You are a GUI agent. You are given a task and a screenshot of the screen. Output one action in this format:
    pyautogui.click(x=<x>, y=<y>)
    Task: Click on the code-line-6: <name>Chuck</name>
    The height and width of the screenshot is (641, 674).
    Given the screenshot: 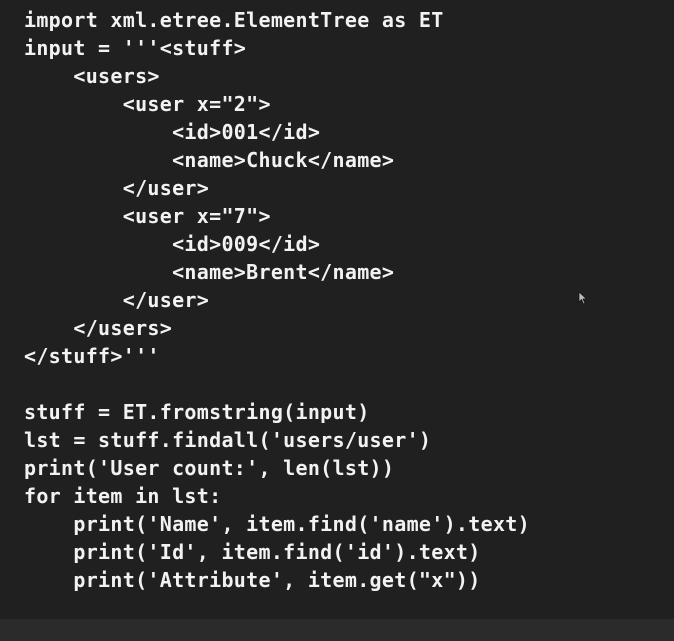 What is the action you would take?
    pyautogui.click(x=209, y=160)
    